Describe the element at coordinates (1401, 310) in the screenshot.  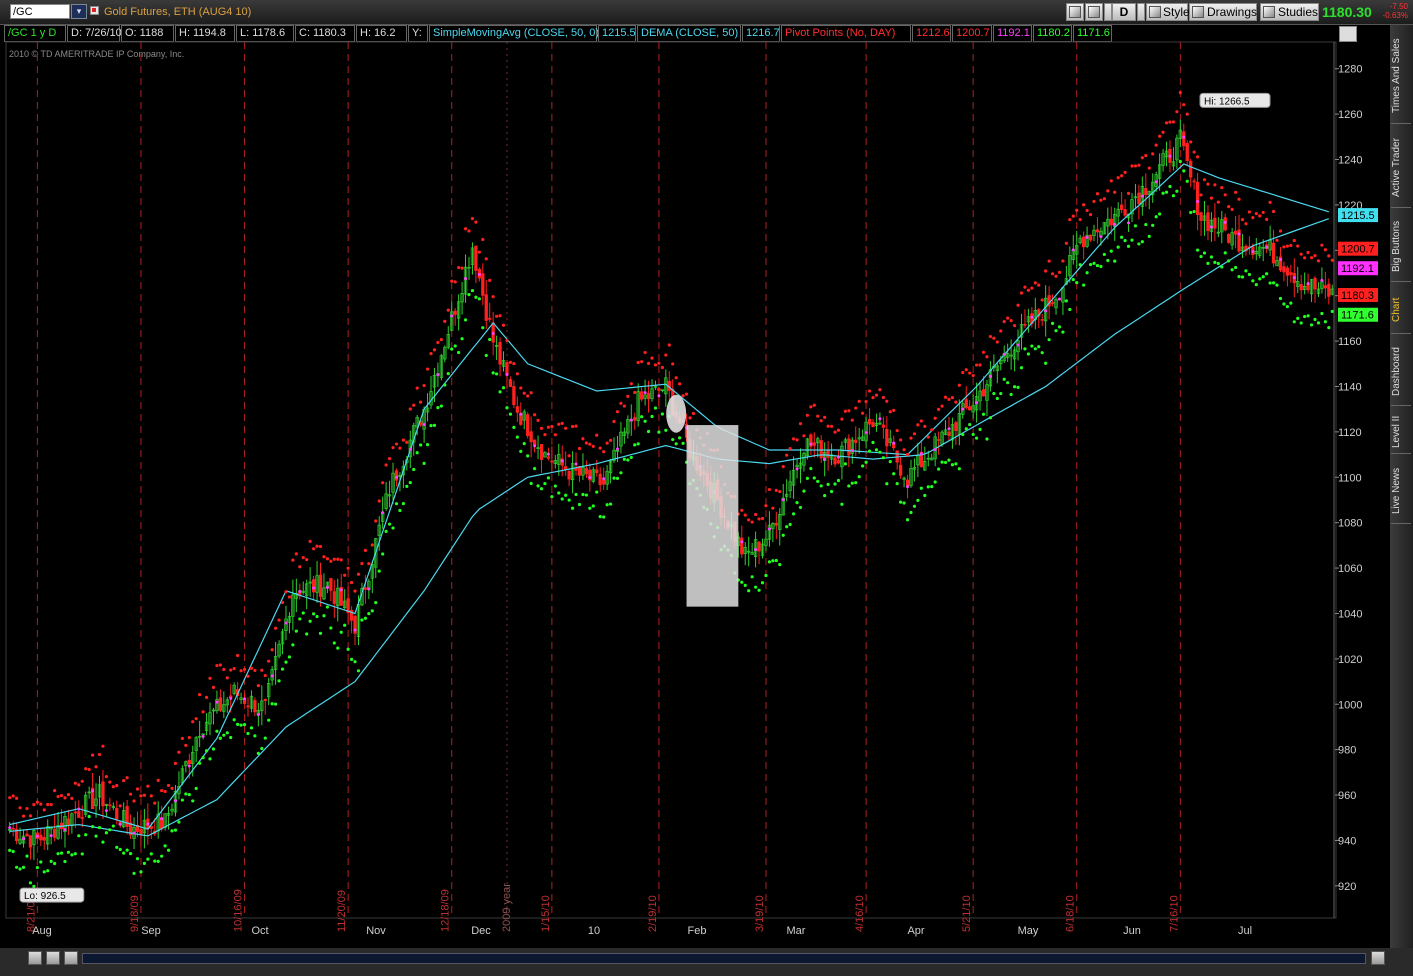
I see `sidebar-tab-chart: Chart` at that location.